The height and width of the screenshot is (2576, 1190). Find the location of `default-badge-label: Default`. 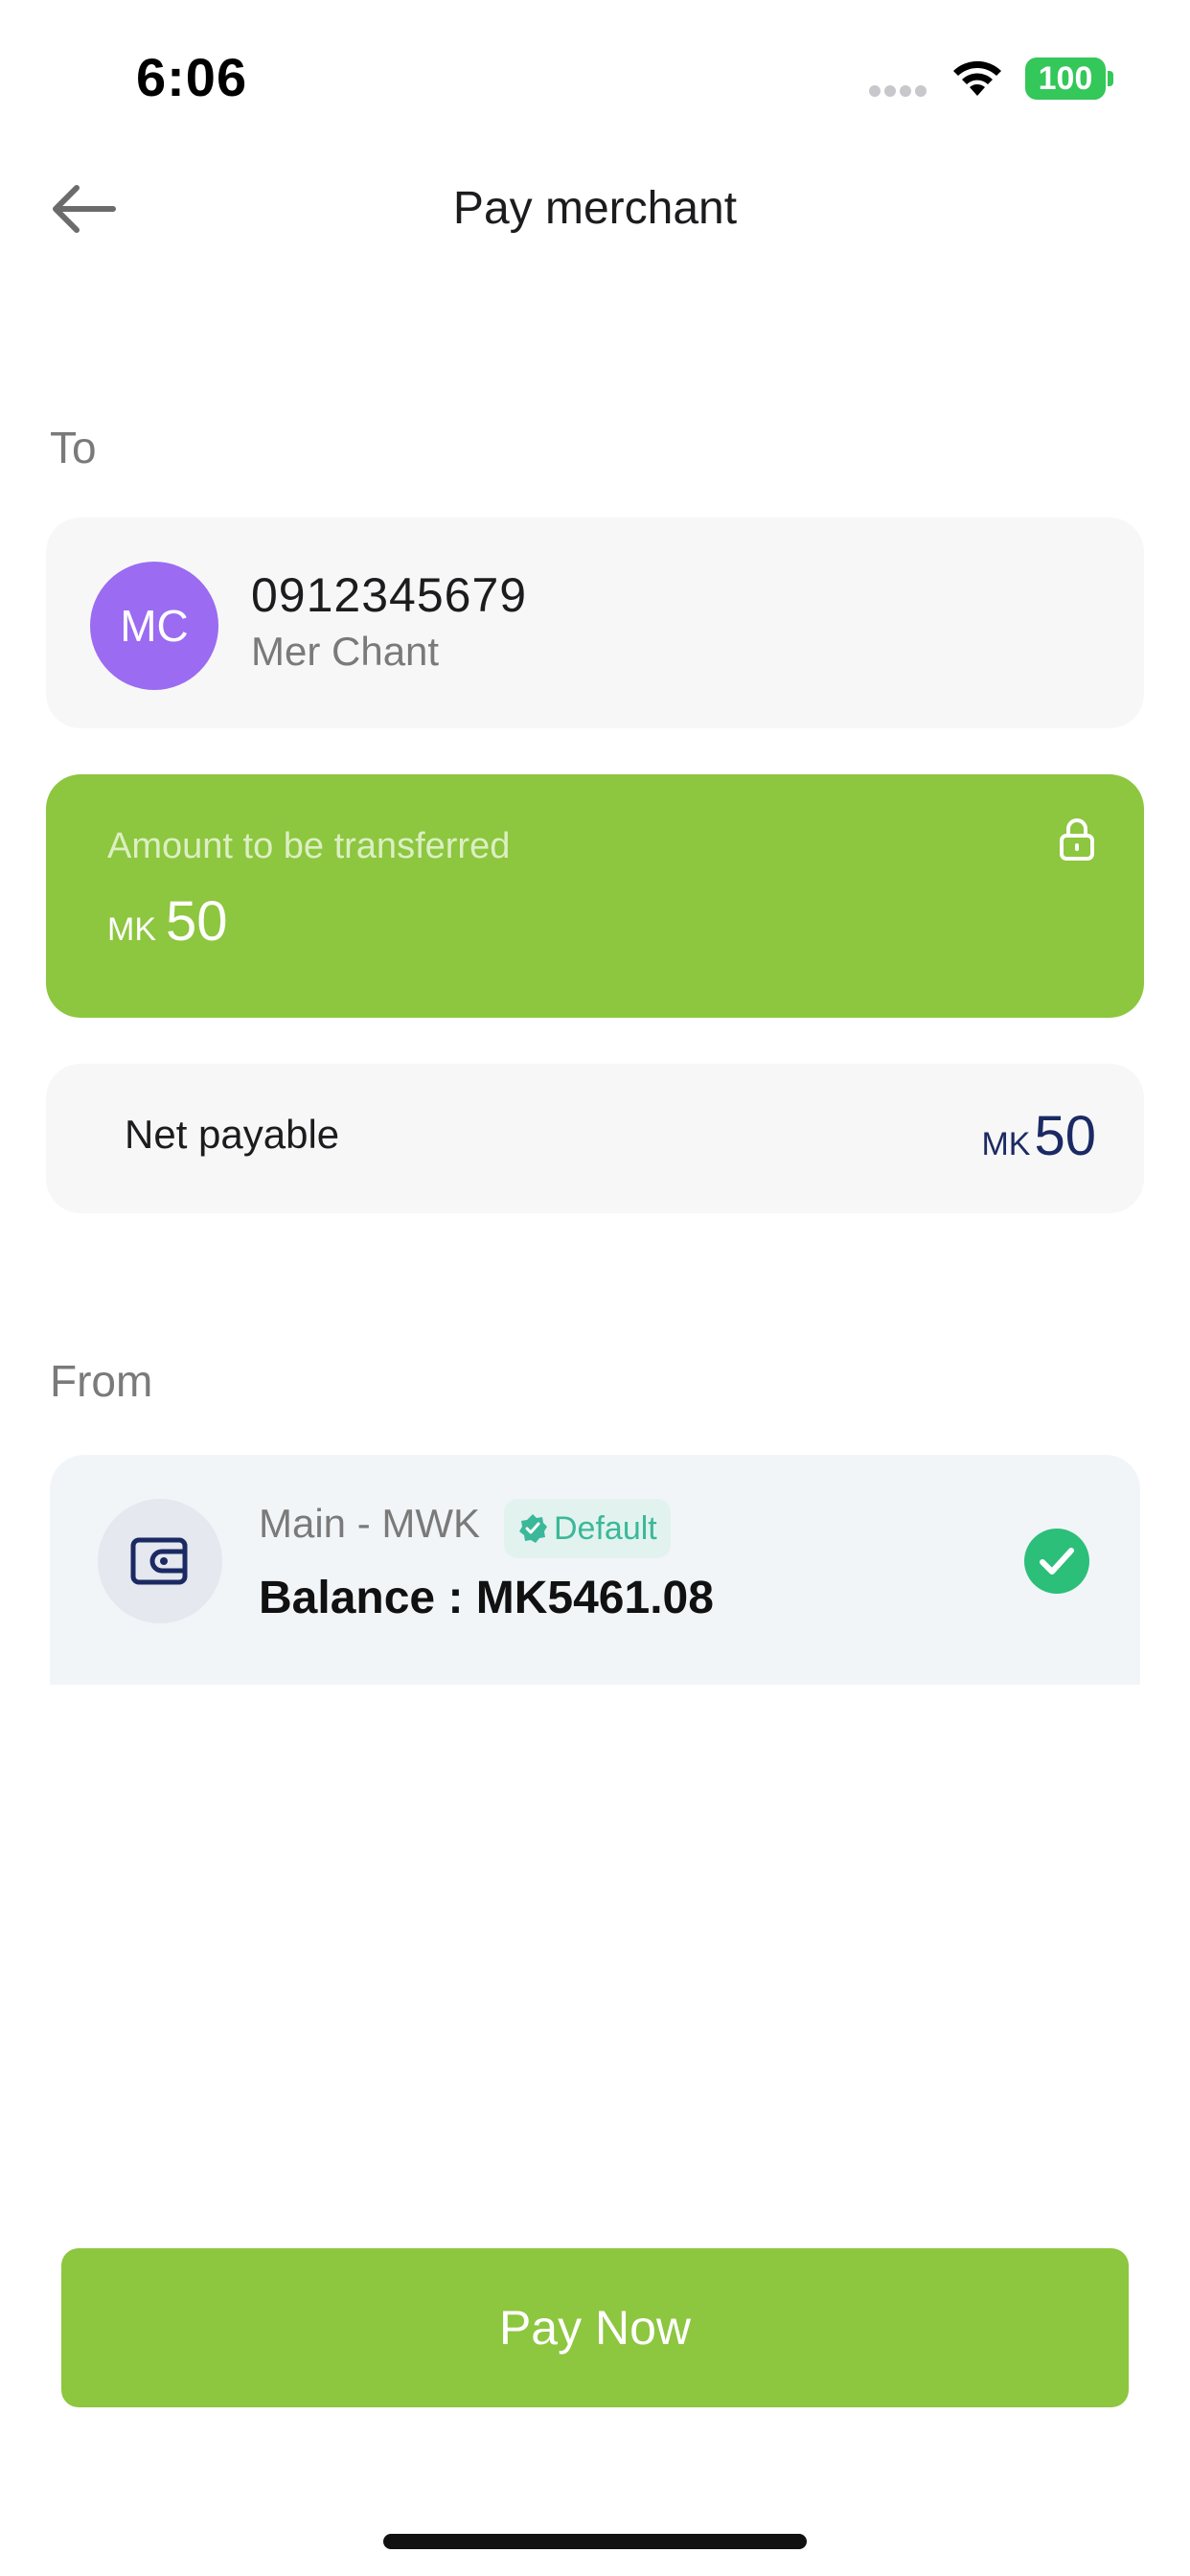

default-badge-label: Default is located at coordinates (606, 1528).